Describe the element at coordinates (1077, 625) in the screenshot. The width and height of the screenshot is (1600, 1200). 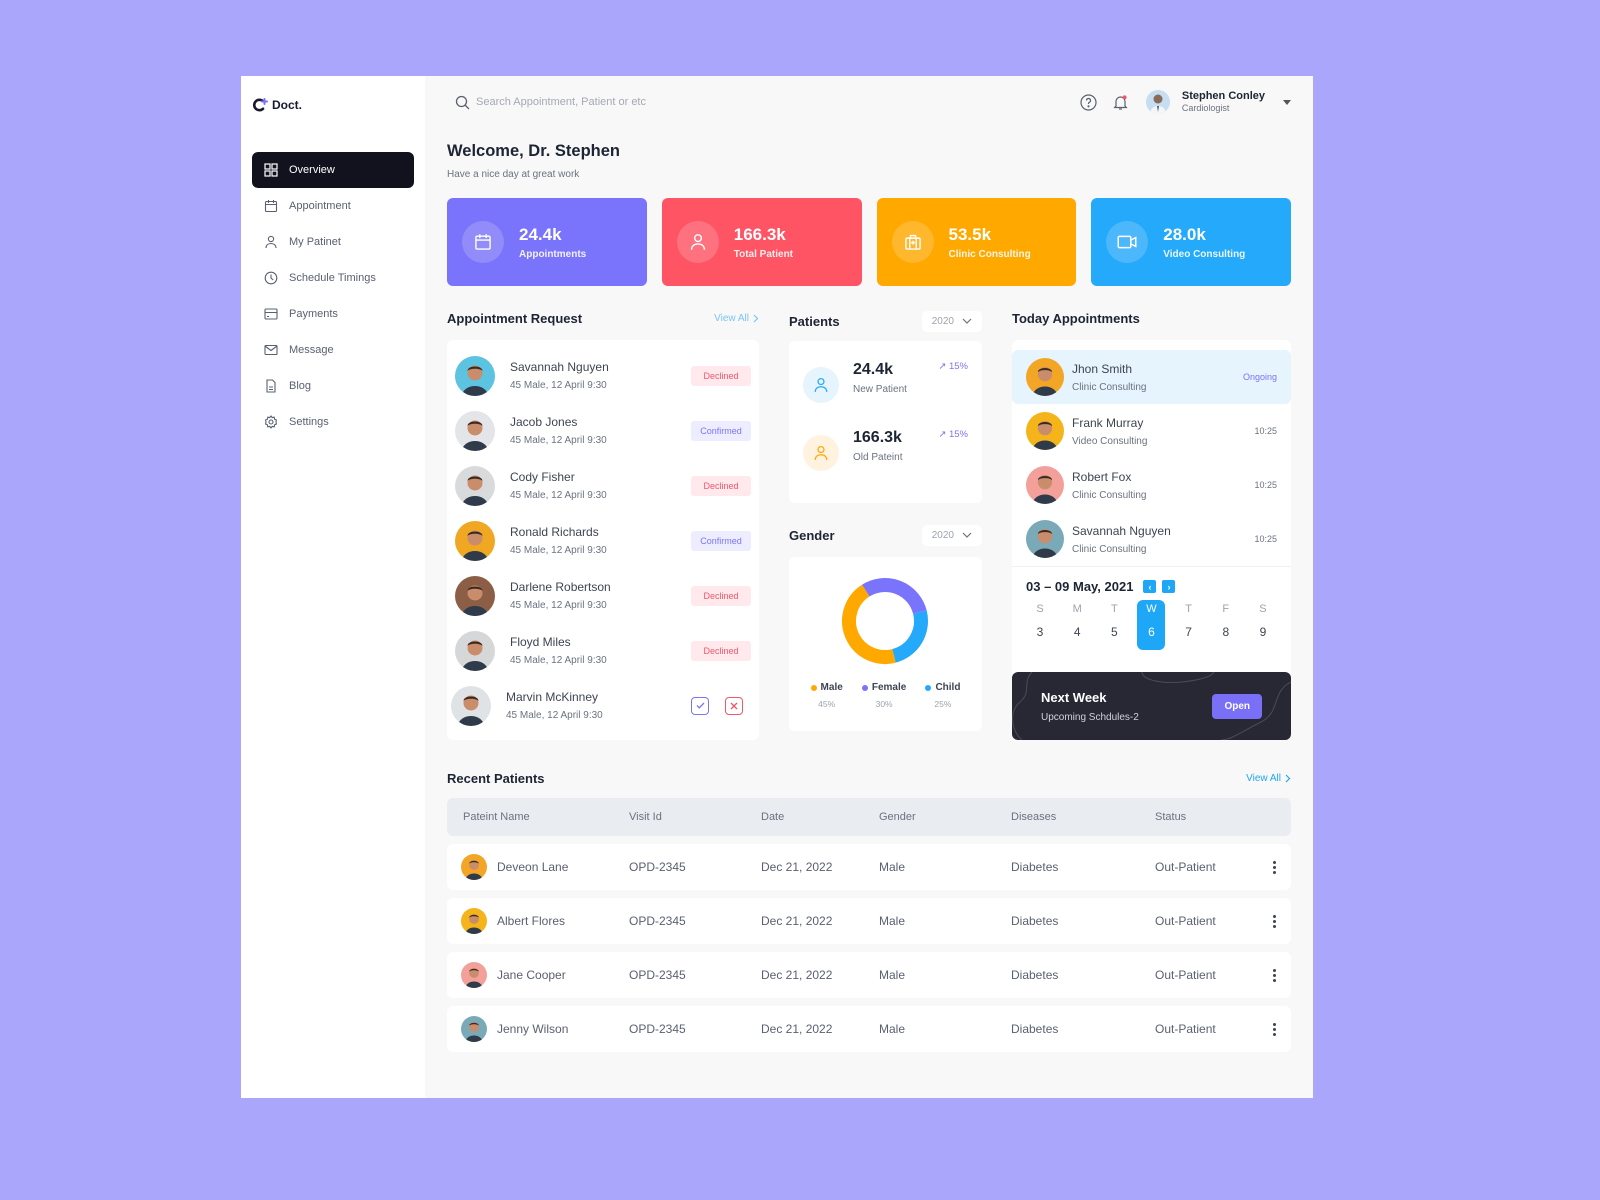
I see `calendar-day: M4` at that location.